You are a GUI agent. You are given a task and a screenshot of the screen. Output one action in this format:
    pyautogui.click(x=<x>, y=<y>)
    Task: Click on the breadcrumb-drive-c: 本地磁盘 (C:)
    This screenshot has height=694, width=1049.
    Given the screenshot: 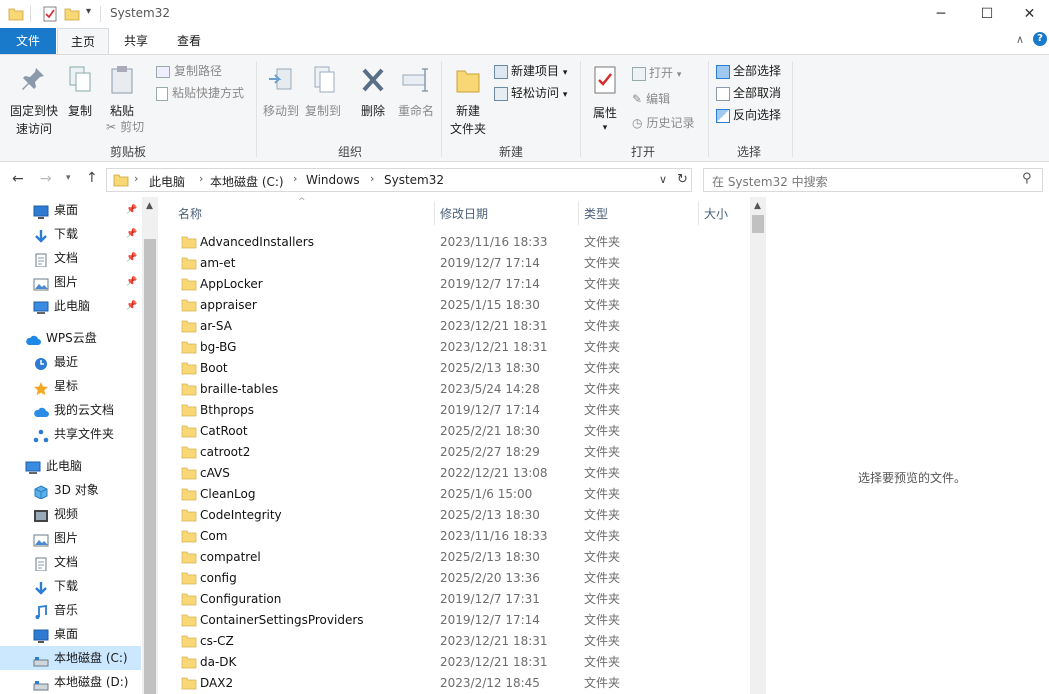 What is the action you would take?
    pyautogui.click(x=247, y=181)
    